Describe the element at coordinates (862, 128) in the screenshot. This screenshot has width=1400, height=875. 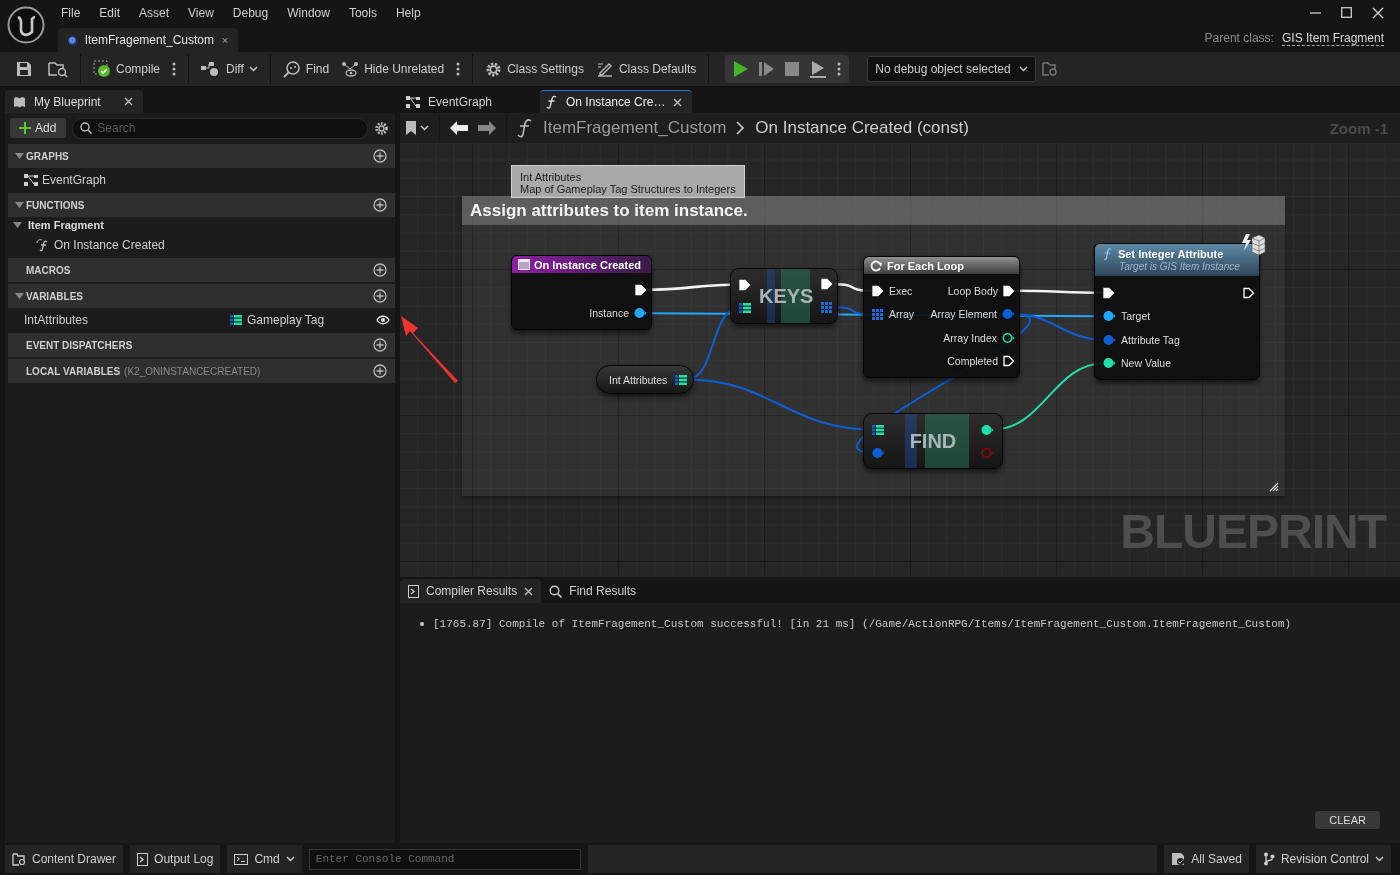
I see `breadcrumb-item: On Instance Created (const)` at that location.